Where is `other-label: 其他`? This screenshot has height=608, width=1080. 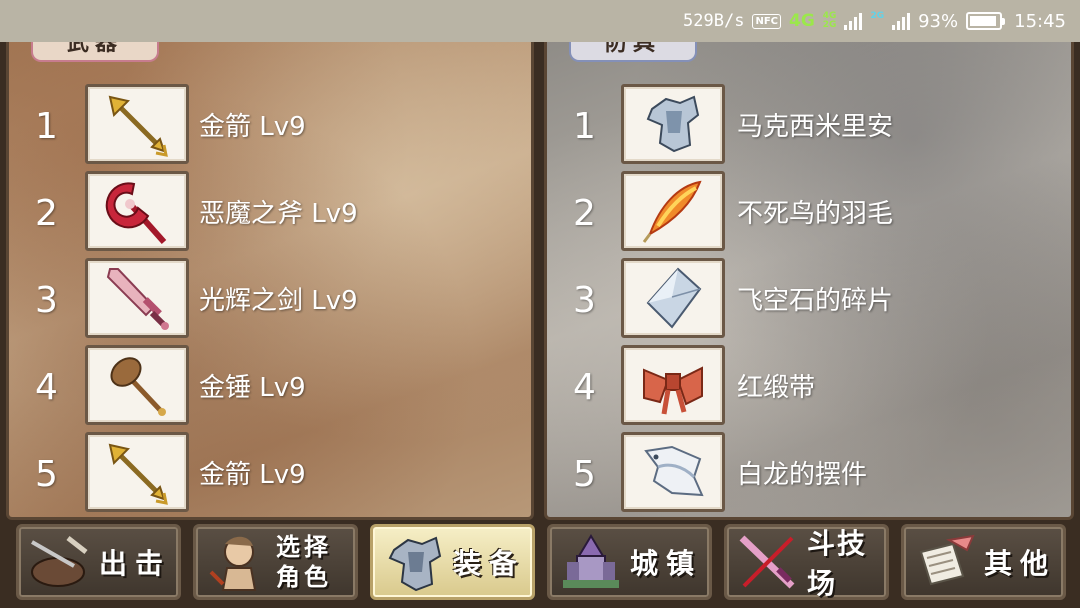 other-label: 其他 is located at coordinates (1020, 563).